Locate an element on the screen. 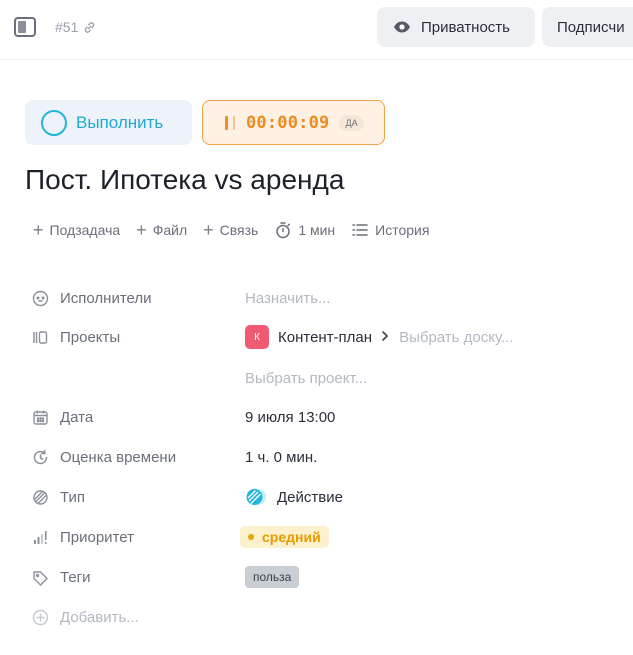 This screenshot has width=633, height=655. history-label: История is located at coordinates (402, 230).